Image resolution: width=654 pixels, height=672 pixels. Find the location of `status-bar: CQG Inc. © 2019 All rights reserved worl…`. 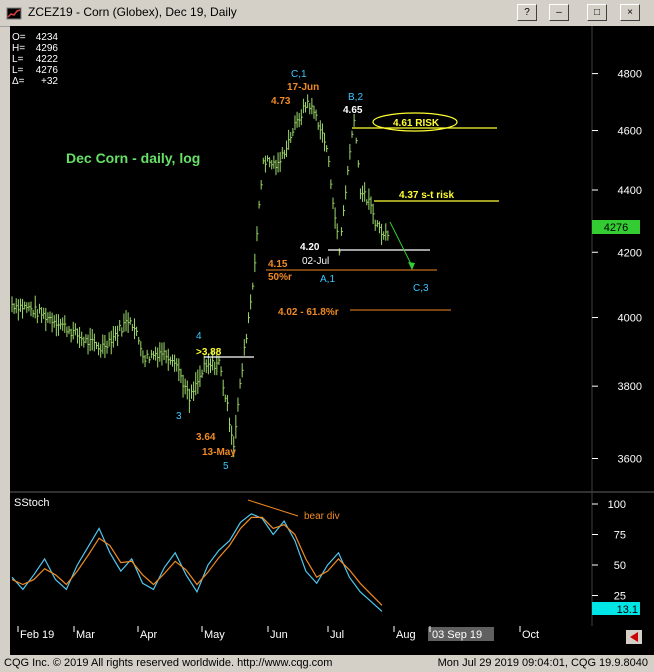

status-bar: CQG Inc. © 2019 All rights reserved worl… is located at coordinates (327, 663).